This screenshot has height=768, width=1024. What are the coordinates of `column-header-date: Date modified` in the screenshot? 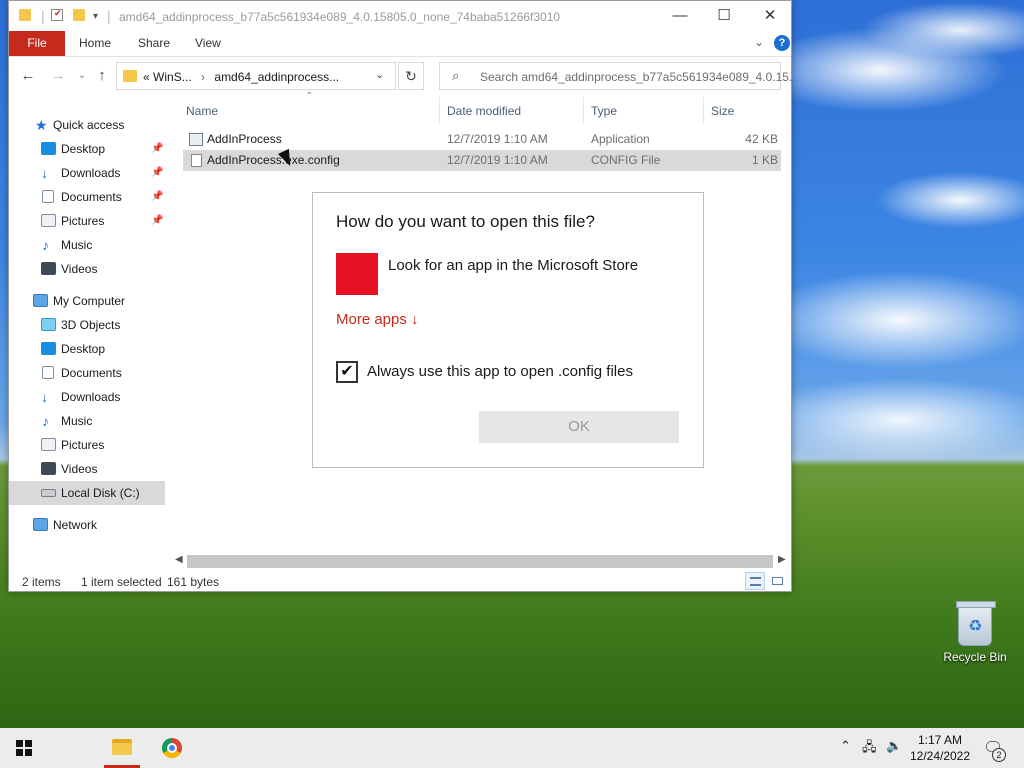 It's located at (484, 111).